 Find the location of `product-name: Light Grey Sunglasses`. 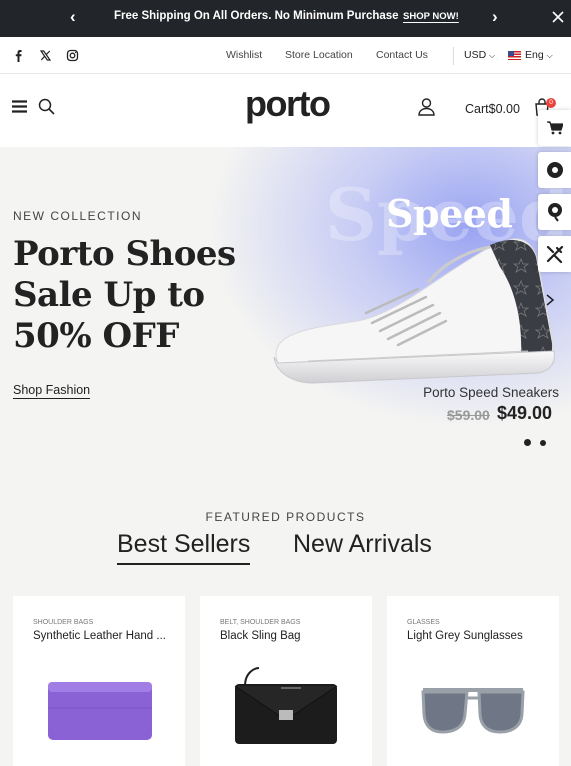

product-name: Light Grey Sunglasses is located at coordinates (477, 636).